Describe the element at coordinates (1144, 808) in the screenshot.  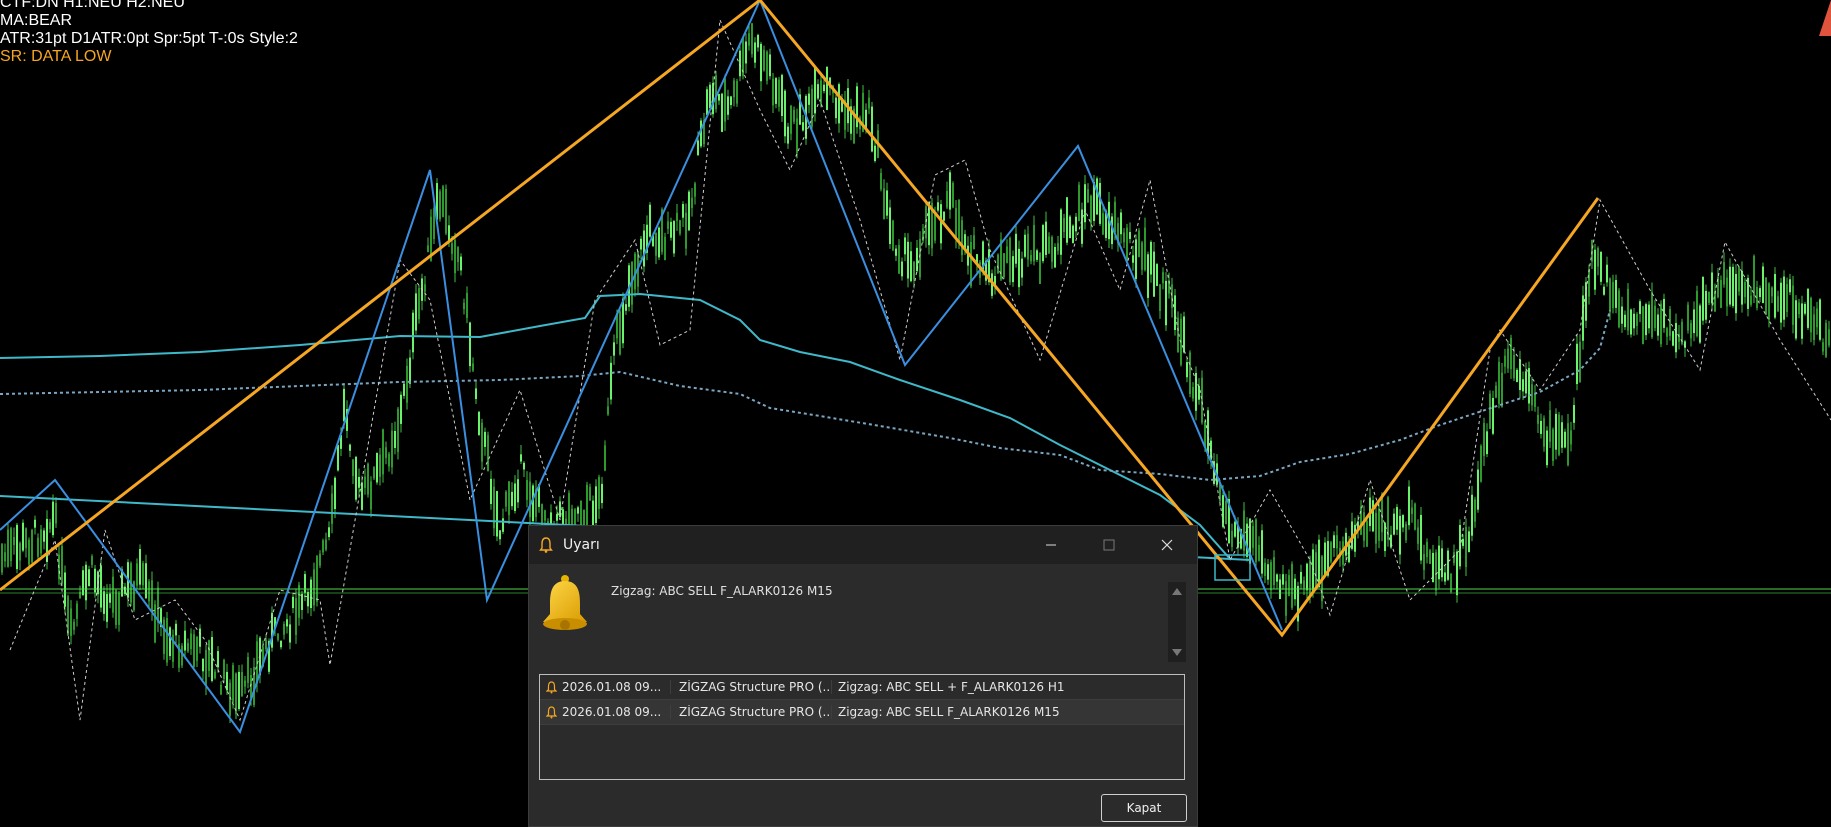
I see `close-button: Kapat` at that location.